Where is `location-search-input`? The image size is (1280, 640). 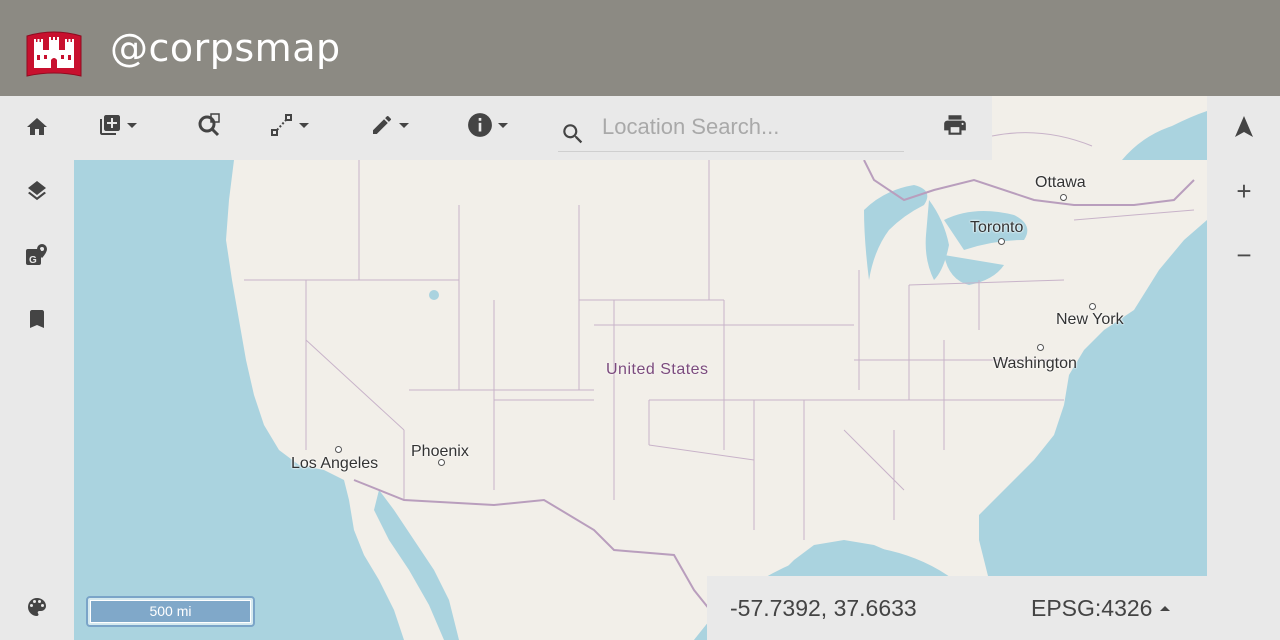
location-search-input is located at coordinates (752, 127).